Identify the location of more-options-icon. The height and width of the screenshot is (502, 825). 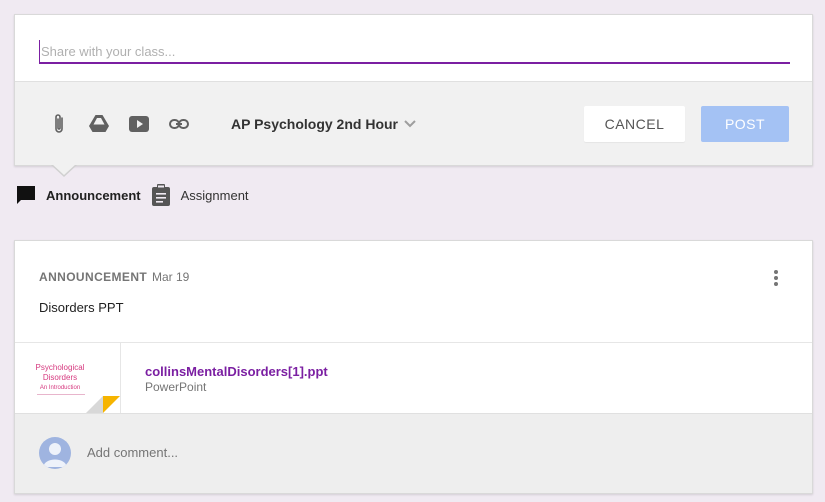
(776, 278).